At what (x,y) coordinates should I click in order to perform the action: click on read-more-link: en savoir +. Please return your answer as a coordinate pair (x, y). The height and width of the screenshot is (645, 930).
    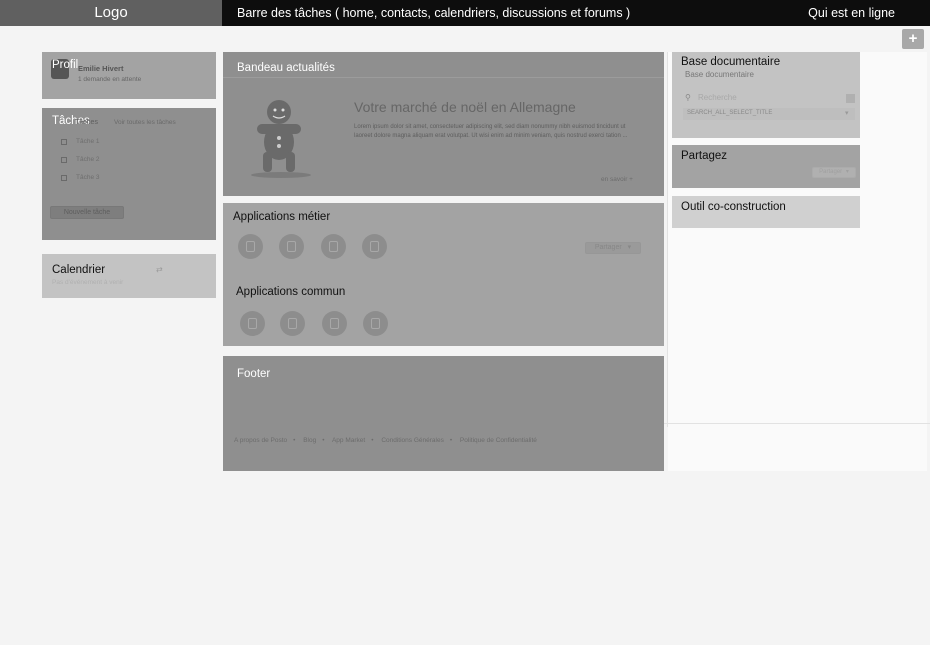
    Looking at the image, I should click on (617, 179).